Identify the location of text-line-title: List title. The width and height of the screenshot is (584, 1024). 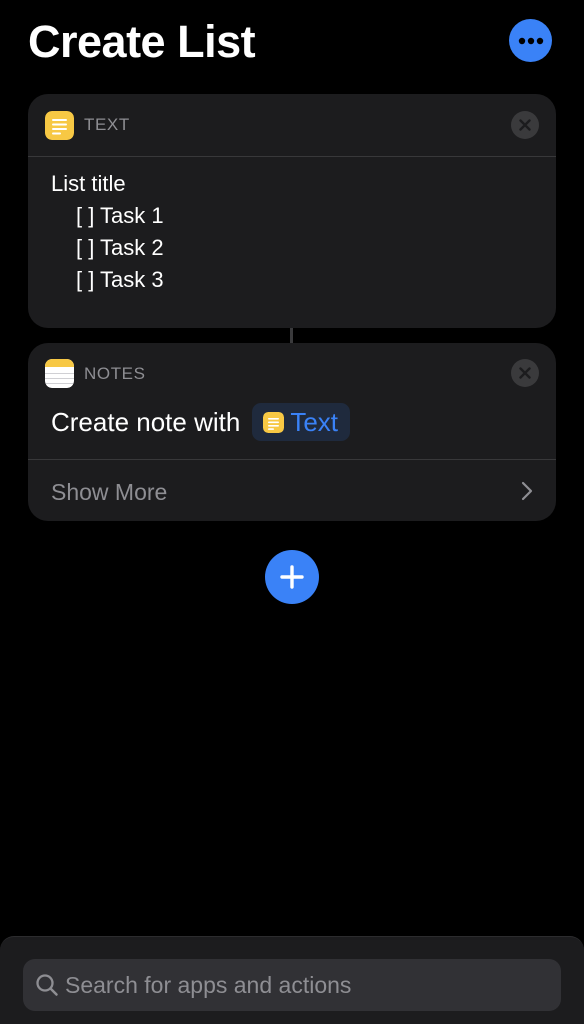
(88, 183).